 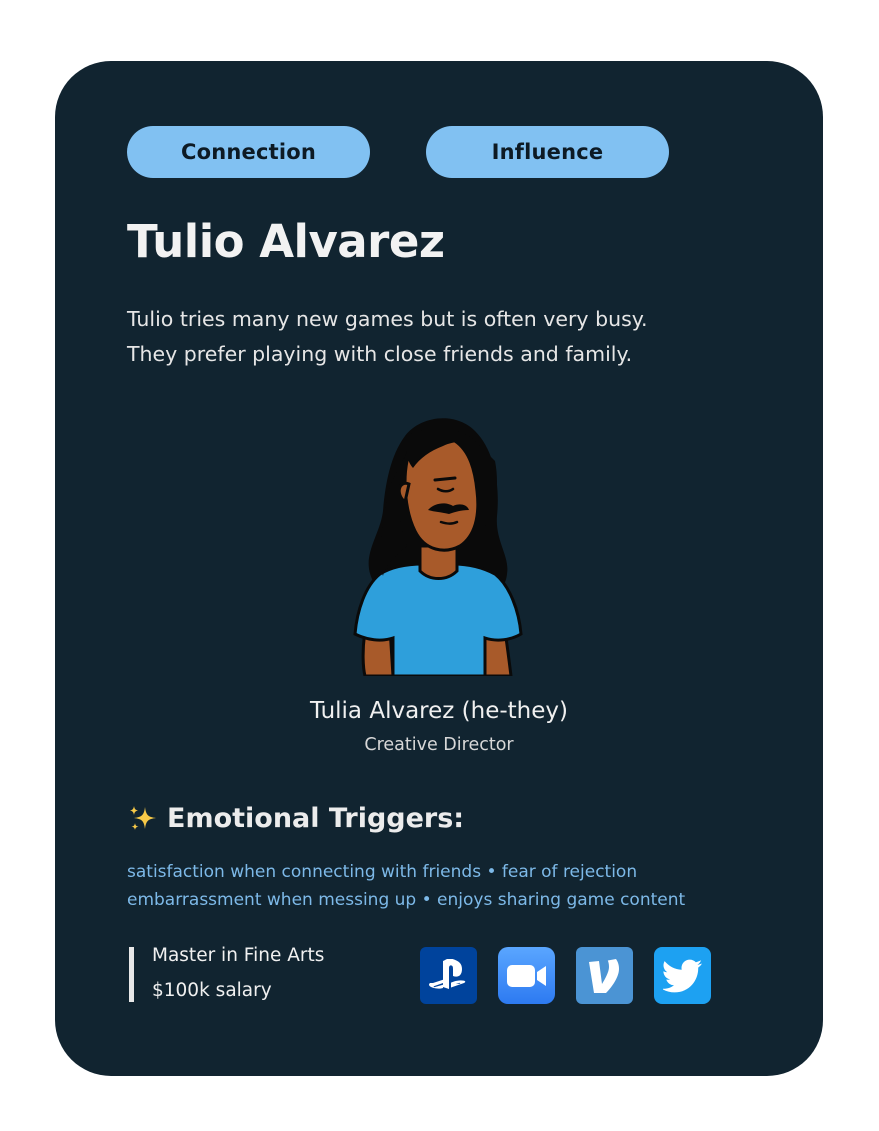 What do you see at coordinates (438, 547) in the screenshot?
I see `persona-avatar` at bounding box center [438, 547].